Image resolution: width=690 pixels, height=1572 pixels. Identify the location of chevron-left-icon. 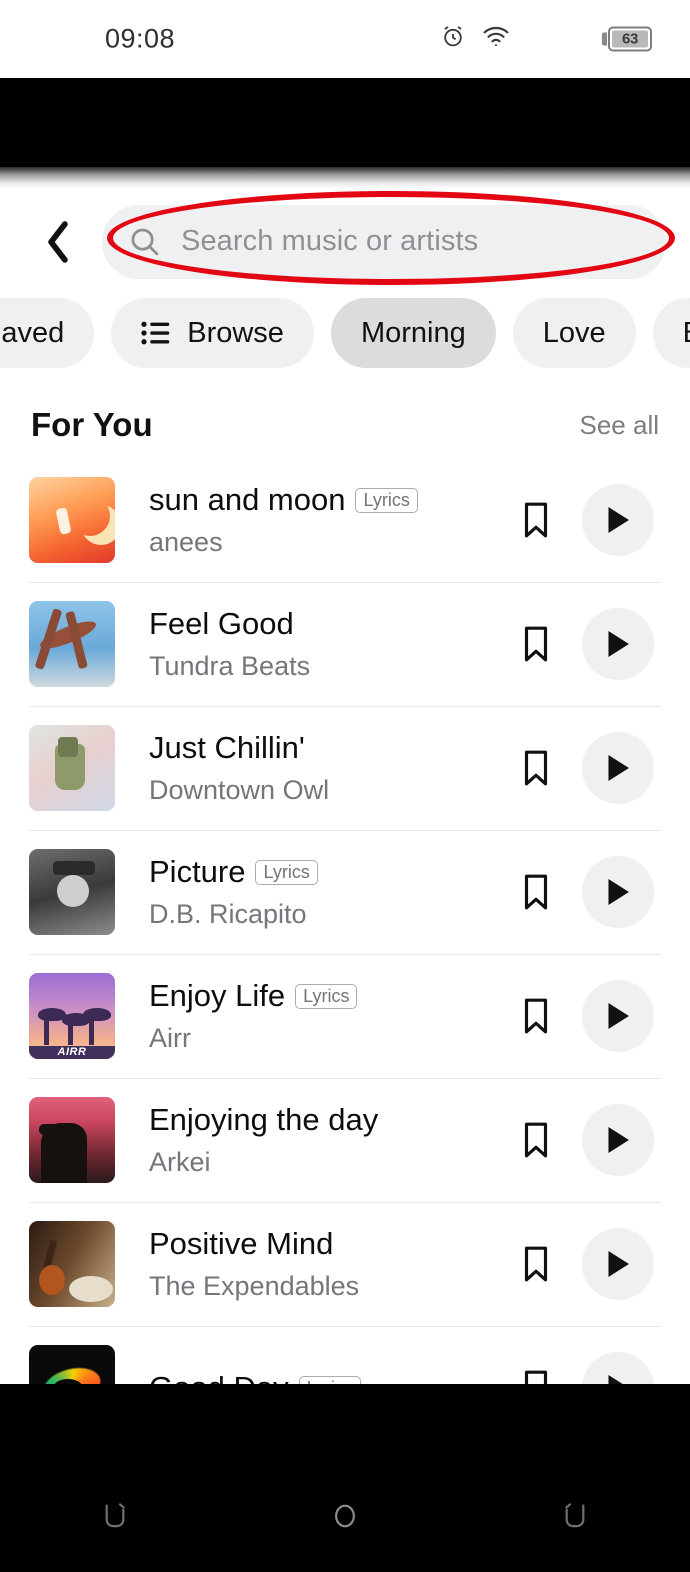
(58, 241).